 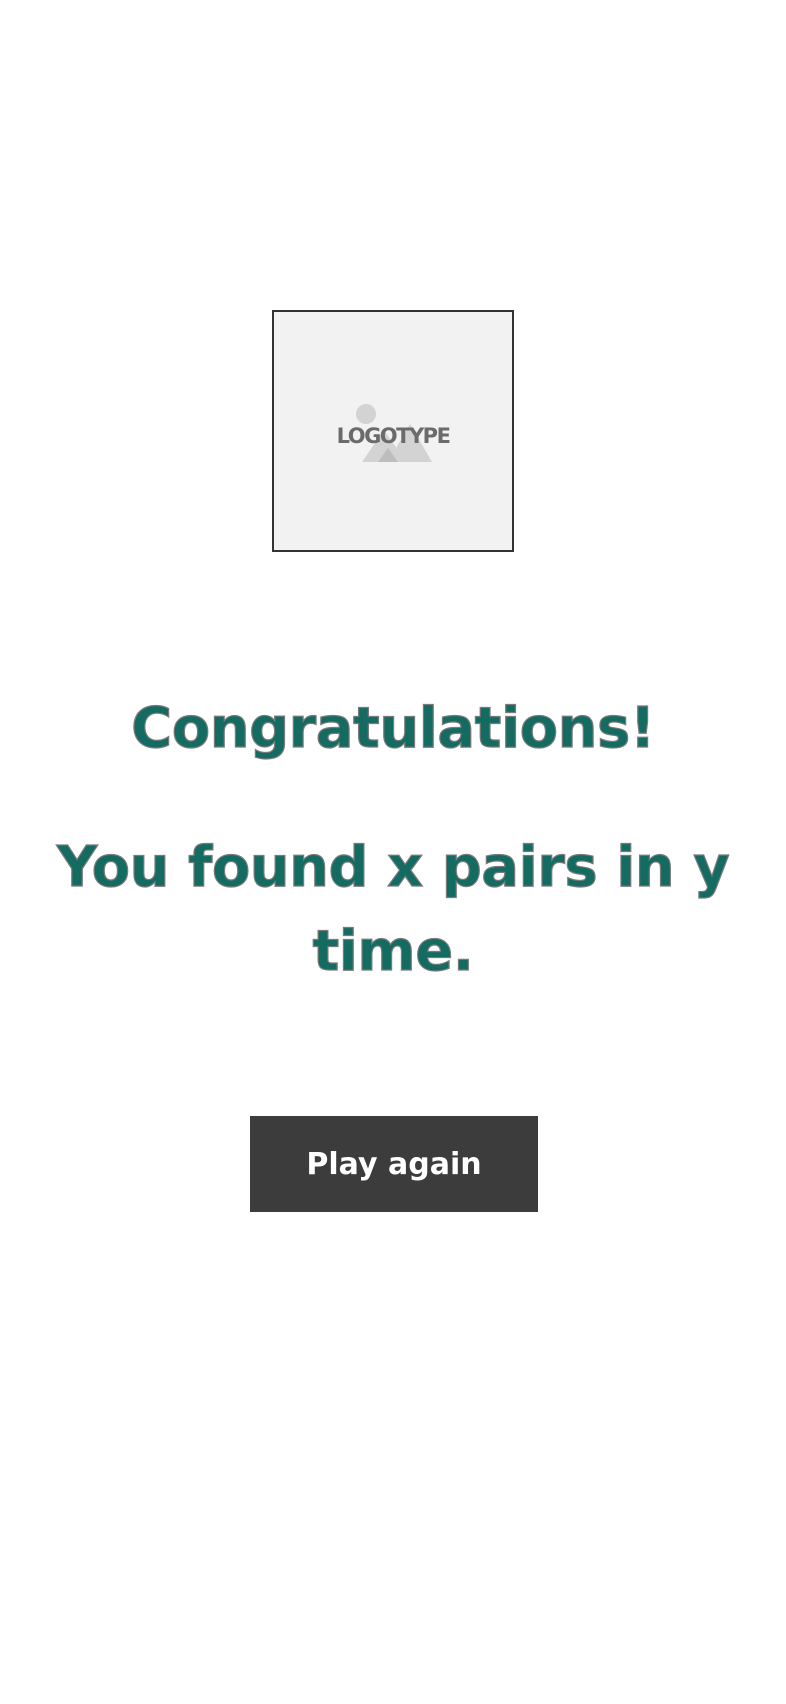 I want to click on congratulations-title: Congratulations!, so click(x=393, y=728).